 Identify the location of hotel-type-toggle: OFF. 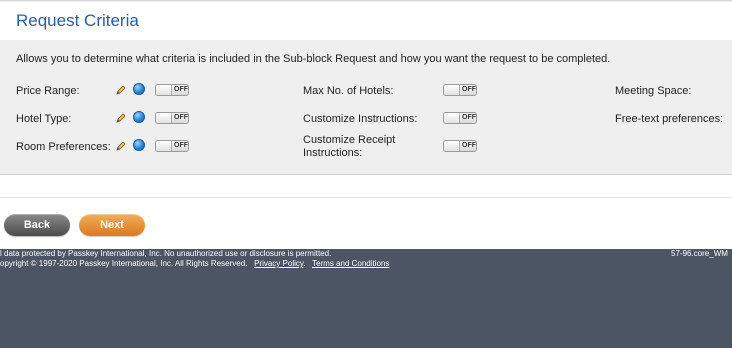
(172, 118).